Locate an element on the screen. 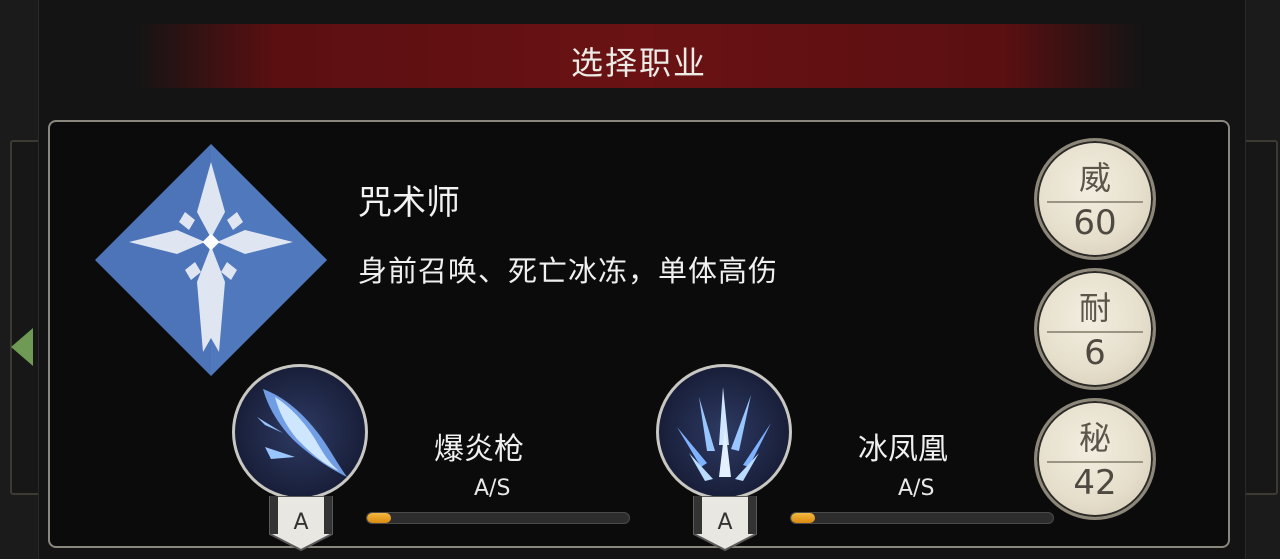 Image resolution: width=1280 pixels, height=559 pixels. ice-phoenix-icon is located at coordinates (724, 434).